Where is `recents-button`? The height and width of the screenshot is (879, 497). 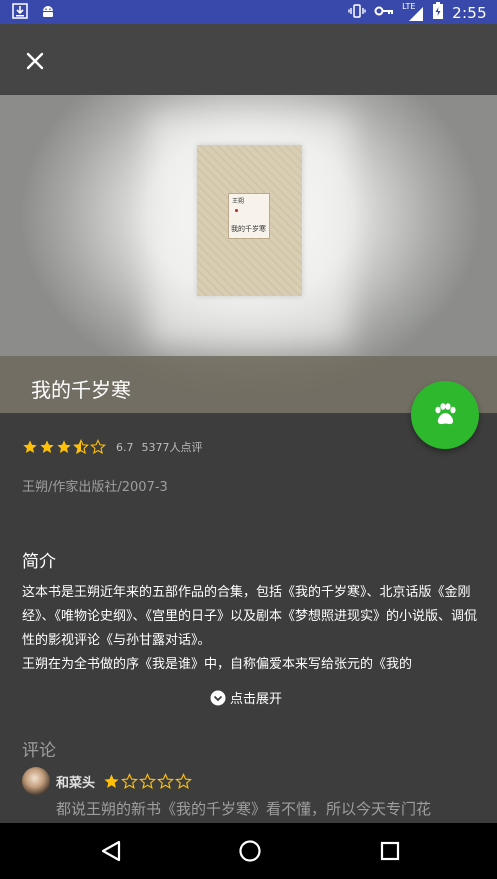 recents-button is located at coordinates (390, 851).